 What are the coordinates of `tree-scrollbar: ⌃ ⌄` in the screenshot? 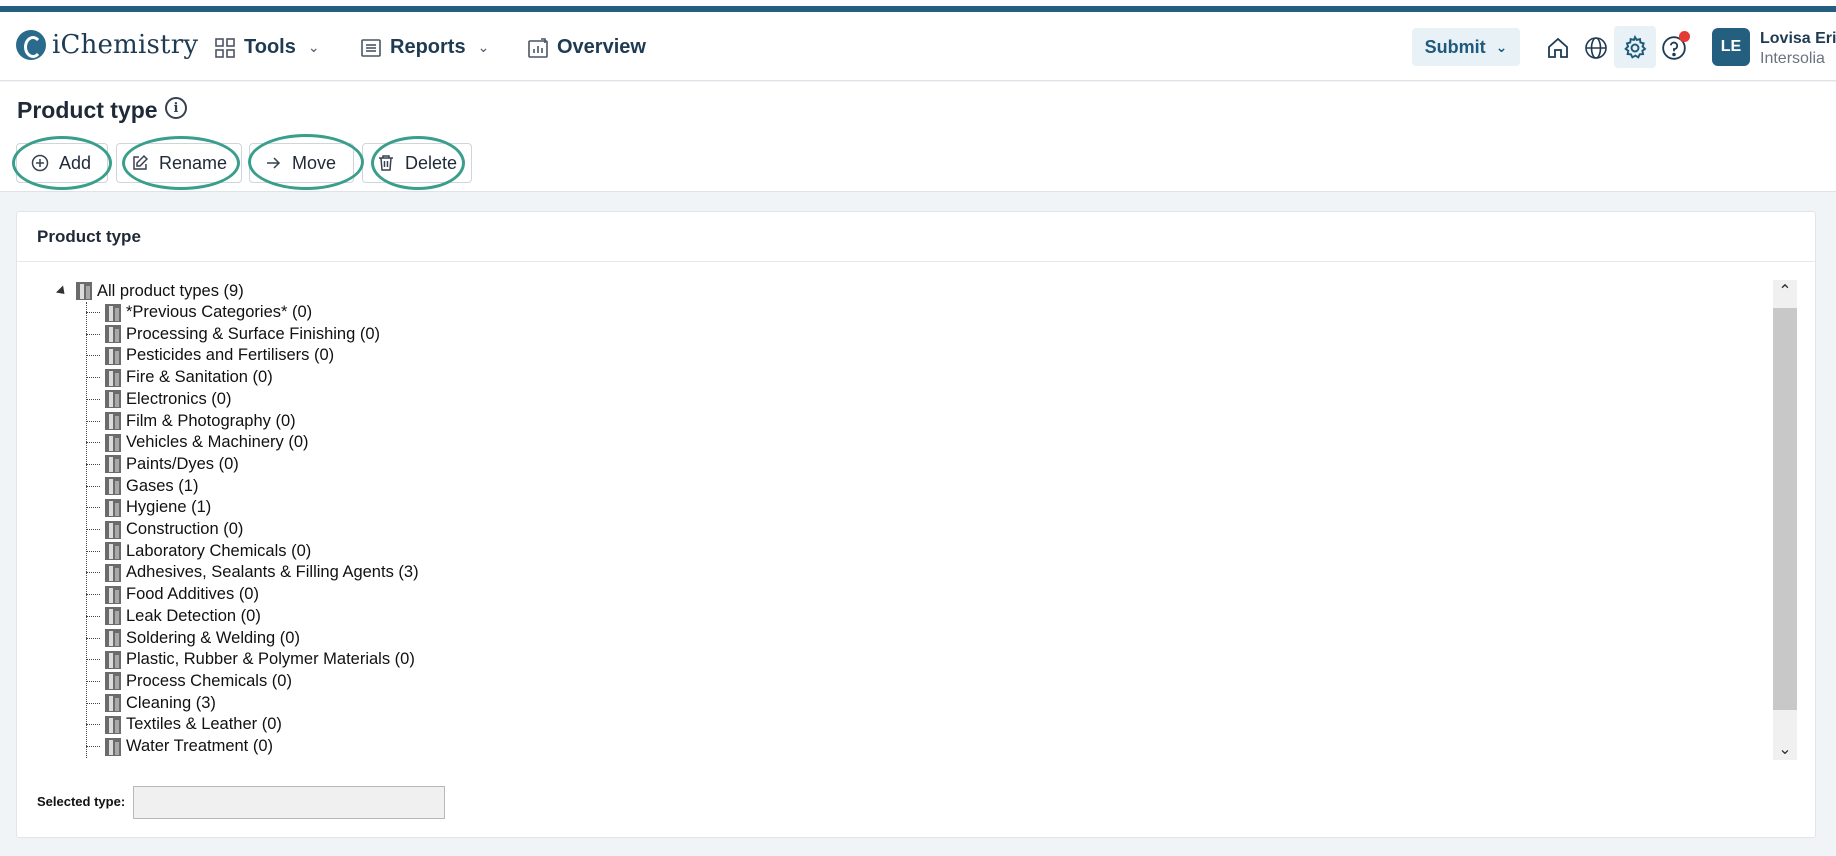 It's located at (1785, 520).